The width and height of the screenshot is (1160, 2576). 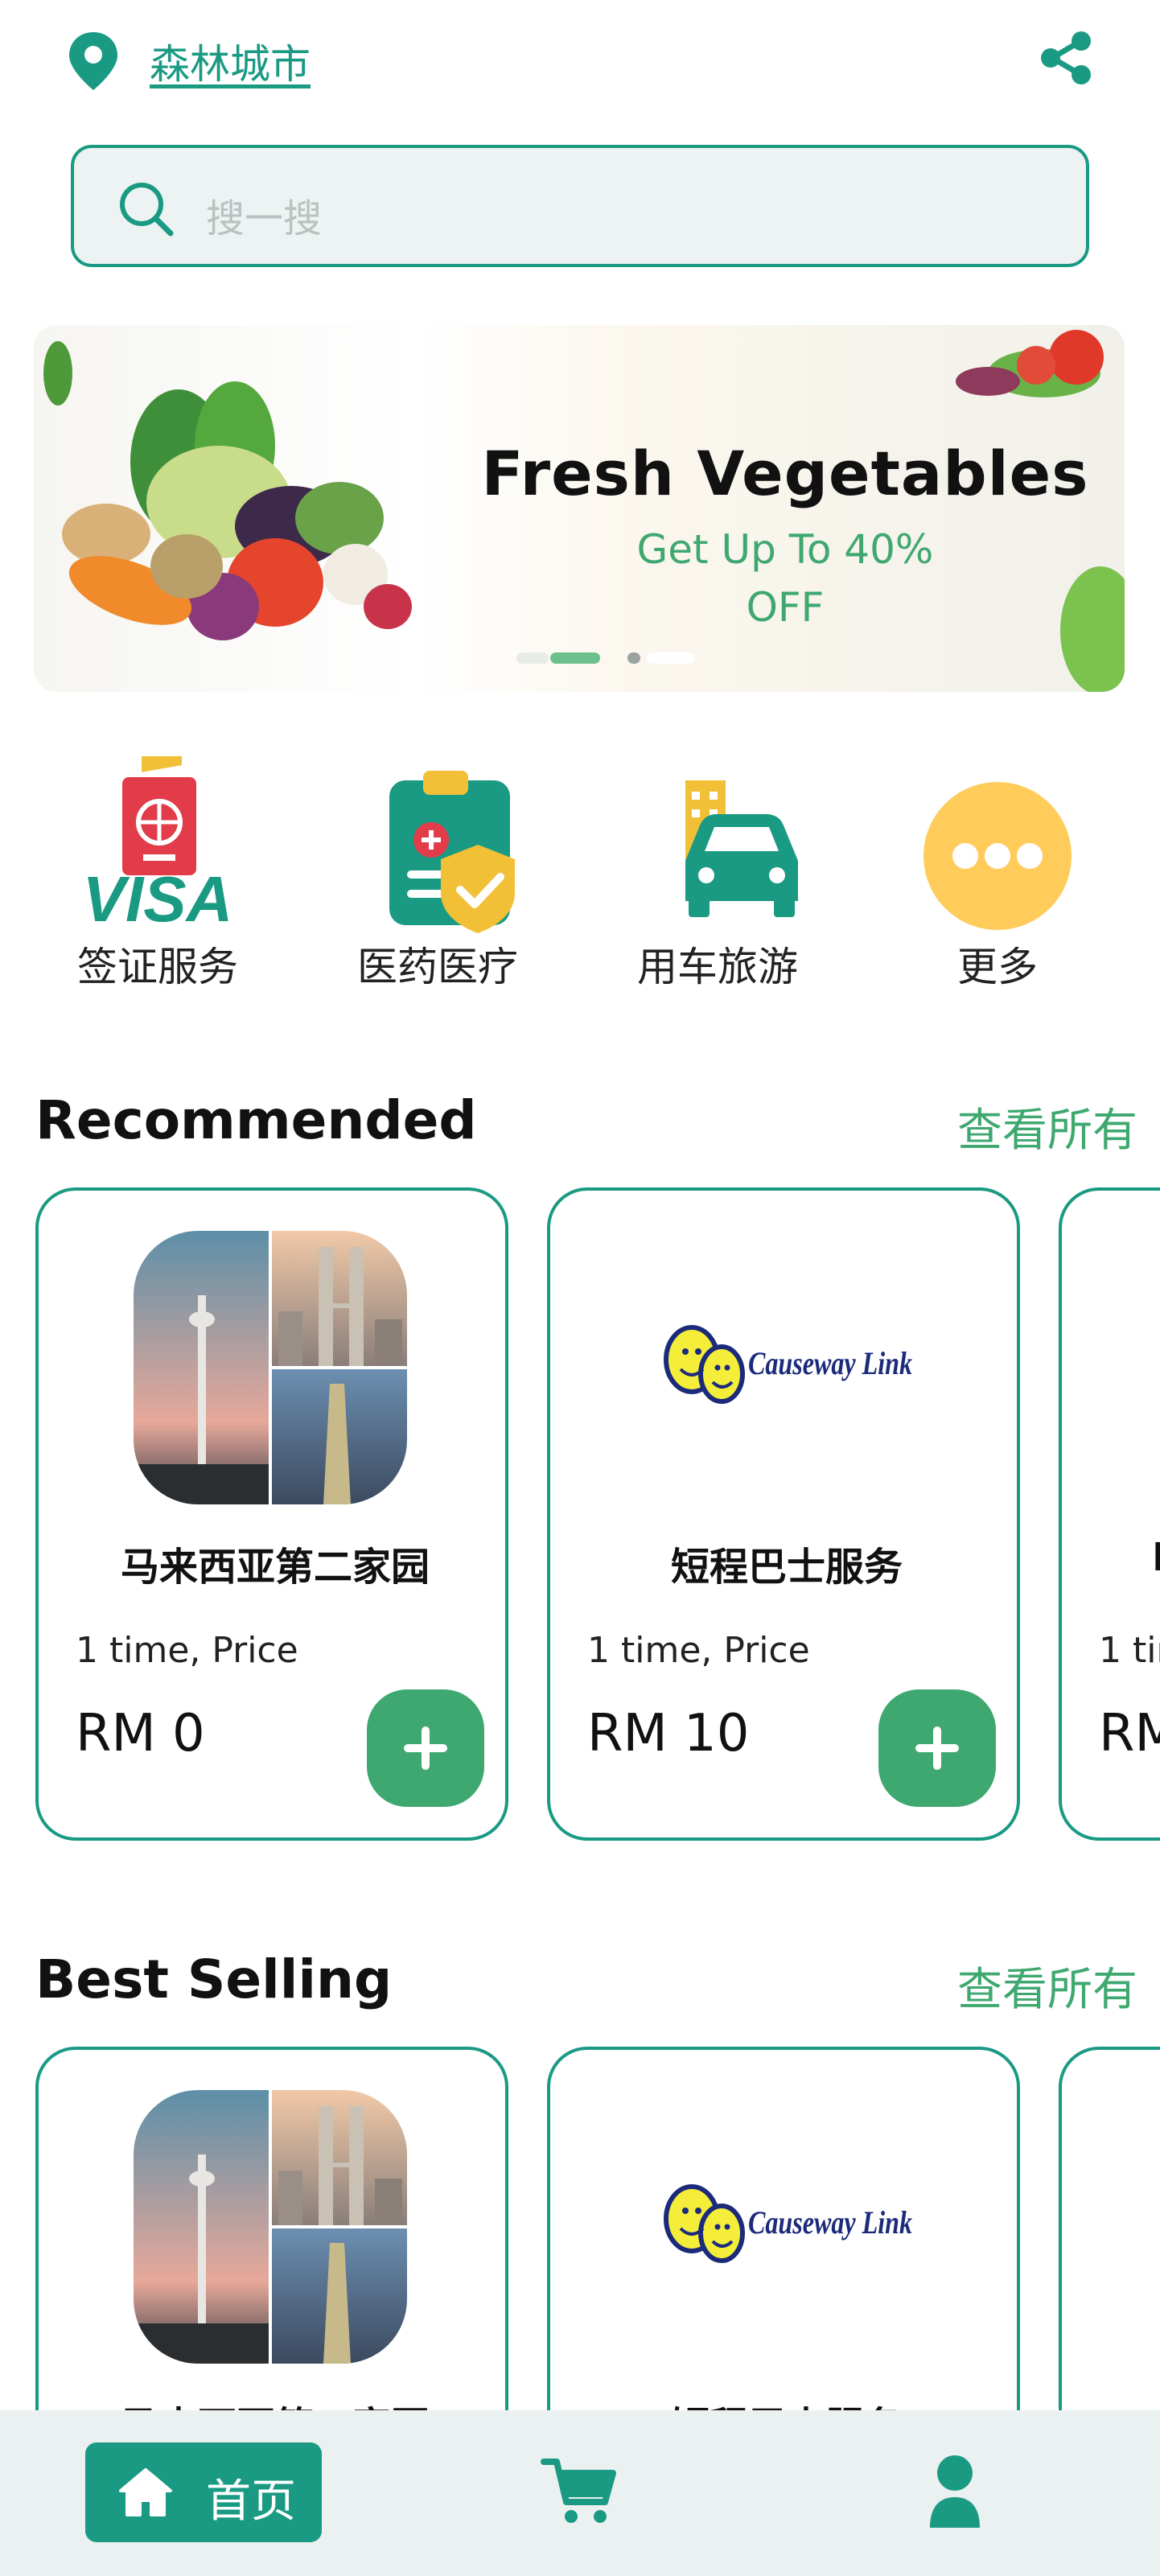 What do you see at coordinates (579, 2490) in the screenshot?
I see `cart-icon` at bounding box center [579, 2490].